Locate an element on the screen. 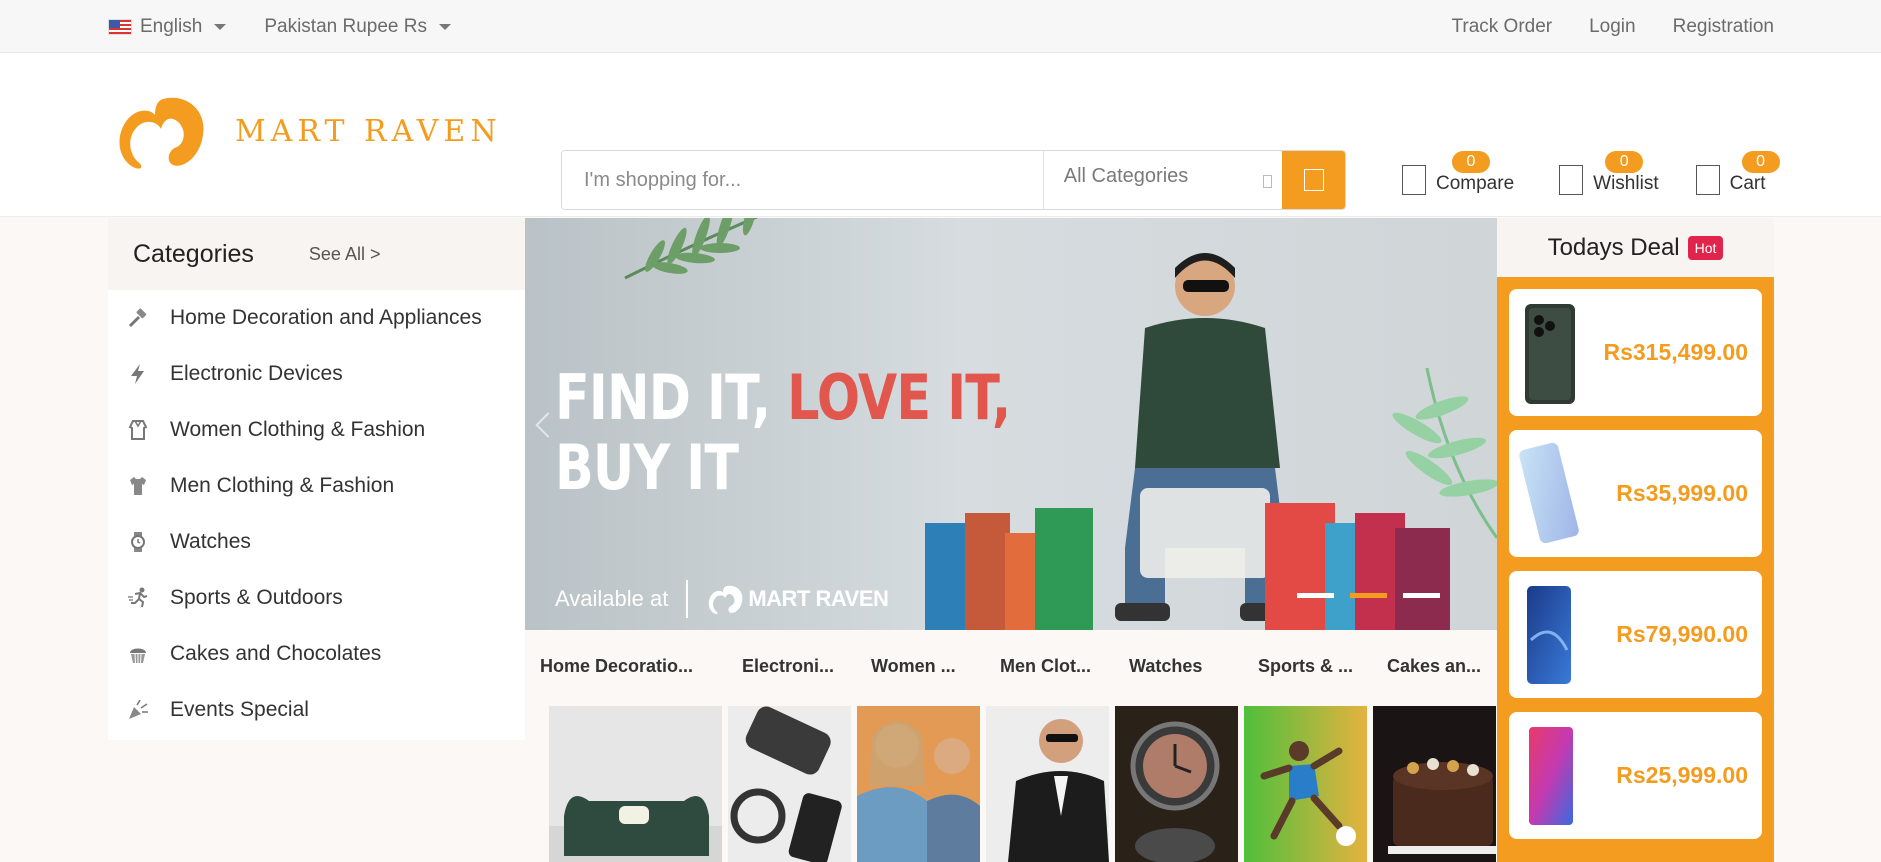 The width and height of the screenshot is (1881, 862). sports-outdoors-image is located at coordinates (1305, 784).